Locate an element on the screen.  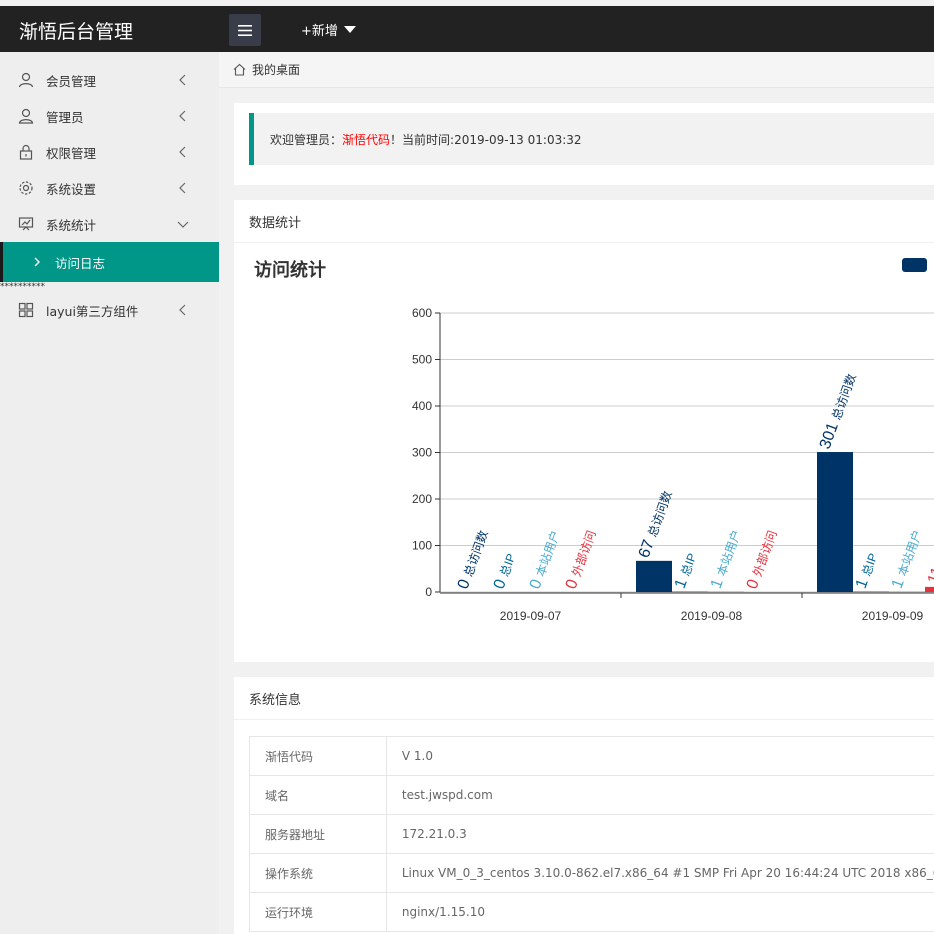
data-label: 0 总IP is located at coordinates (505, 571).